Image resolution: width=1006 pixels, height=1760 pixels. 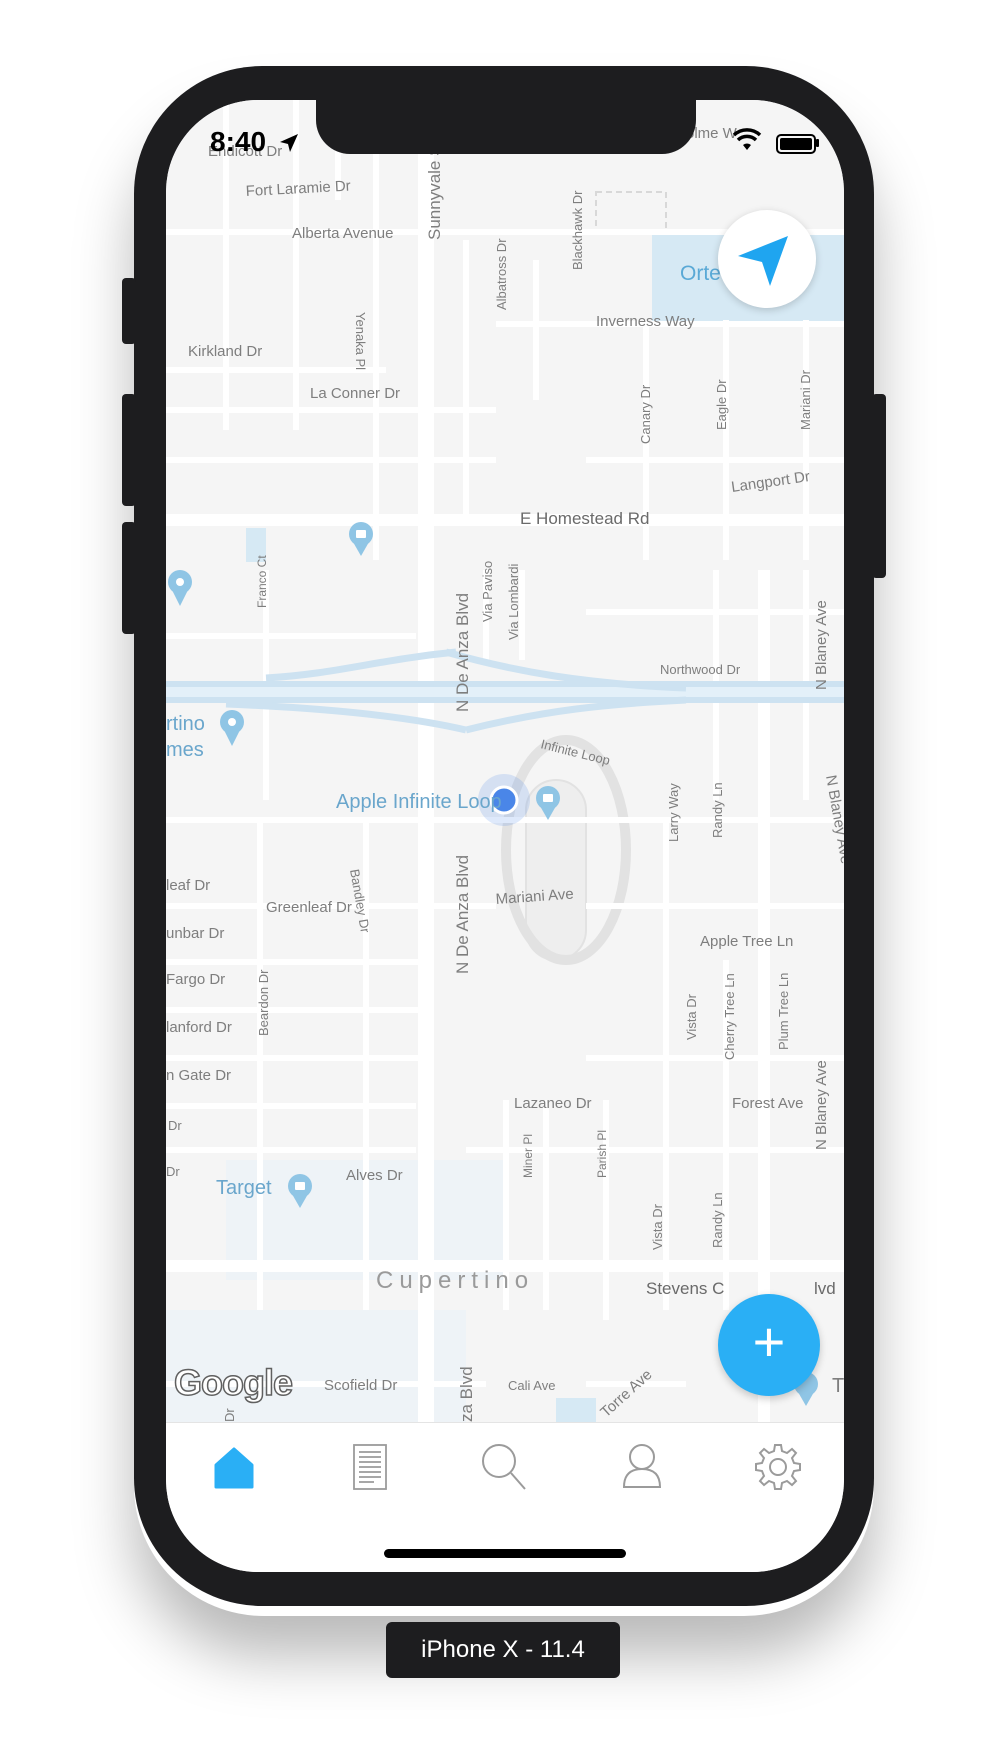 I want to click on mute-switch, so click(x=129, y=311).